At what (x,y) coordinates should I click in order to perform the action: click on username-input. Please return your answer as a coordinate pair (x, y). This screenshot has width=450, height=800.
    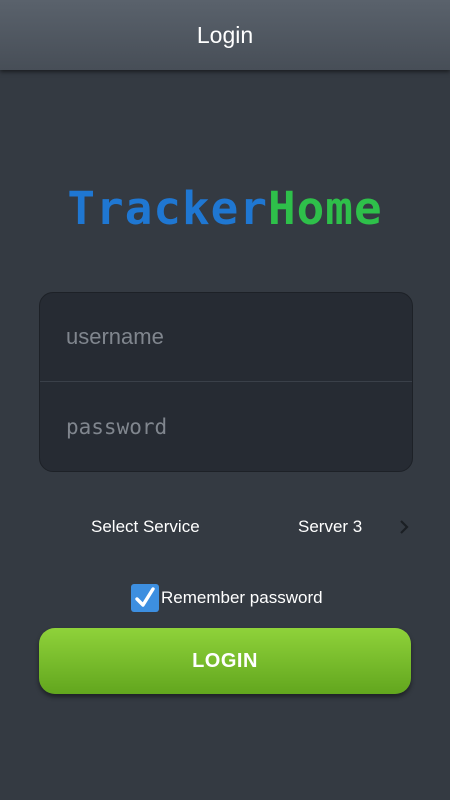
    Looking at the image, I should click on (226, 337).